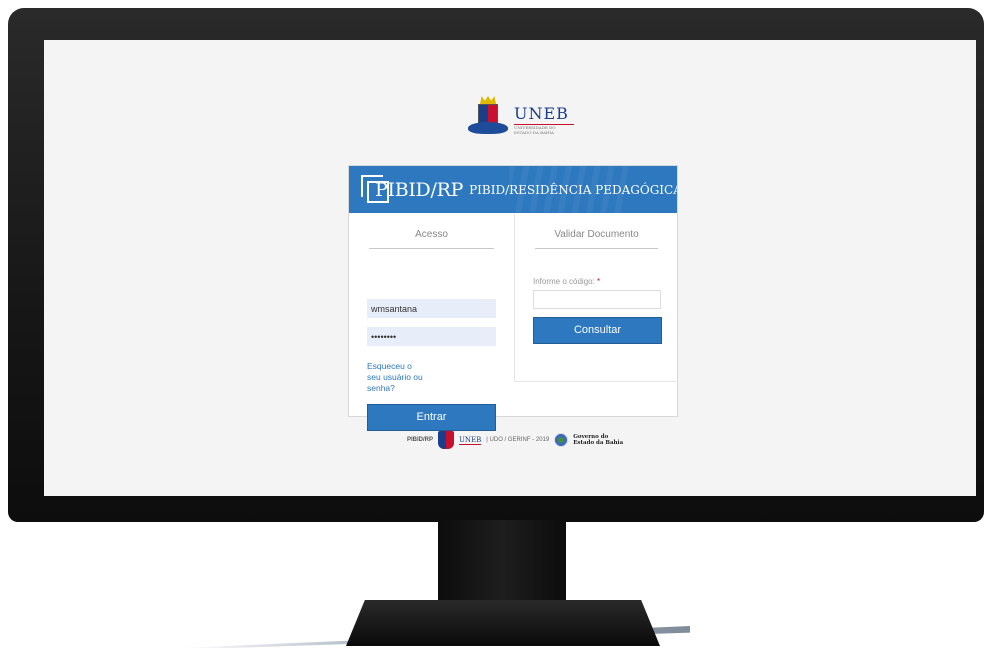 This screenshot has height=648, width=984. What do you see at coordinates (544, 114) in the screenshot?
I see `uneb-logo-name: UNEB` at bounding box center [544, 114].